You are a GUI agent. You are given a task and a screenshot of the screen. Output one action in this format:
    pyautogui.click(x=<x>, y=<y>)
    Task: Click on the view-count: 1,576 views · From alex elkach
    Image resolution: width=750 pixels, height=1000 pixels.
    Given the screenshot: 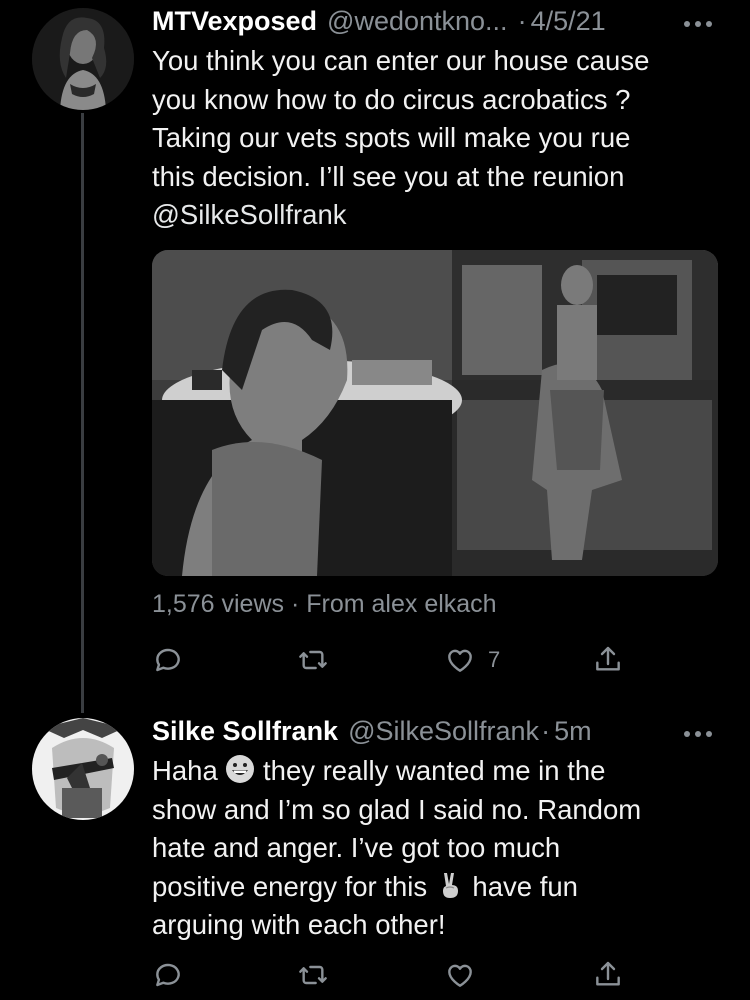 What is the action you would take?
    pyautogui.click(x=324, y=604)
    